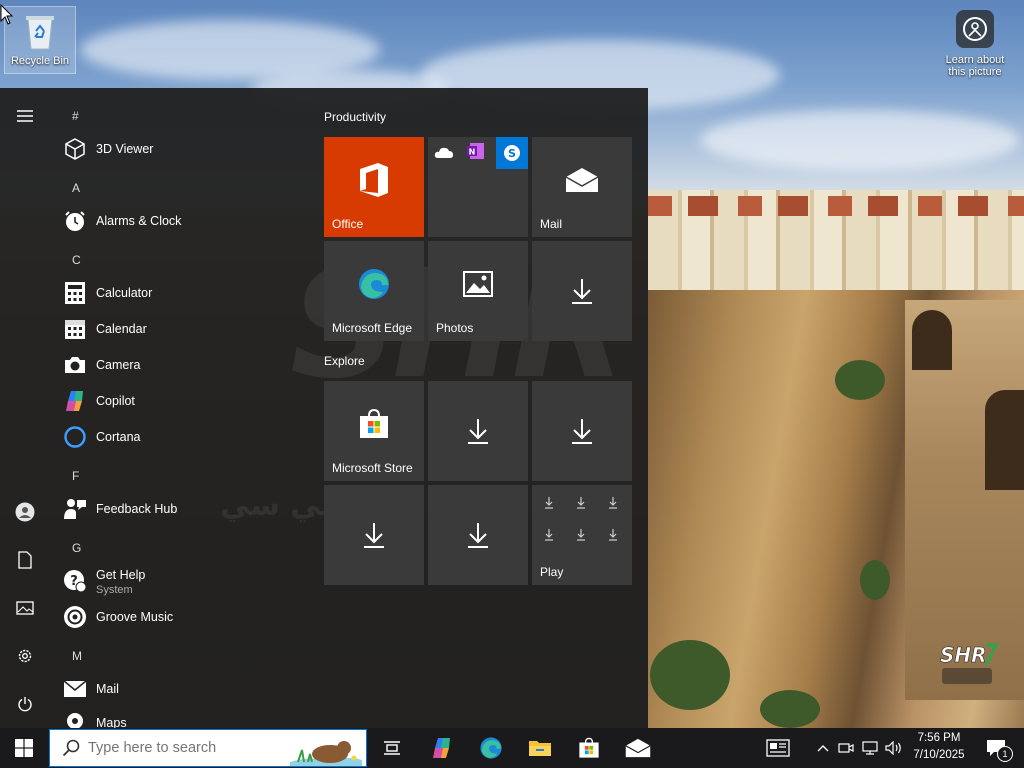 This screenshot has width=1024, height=768. I want to click on group-title-explore: Explore, so click(344, 361).